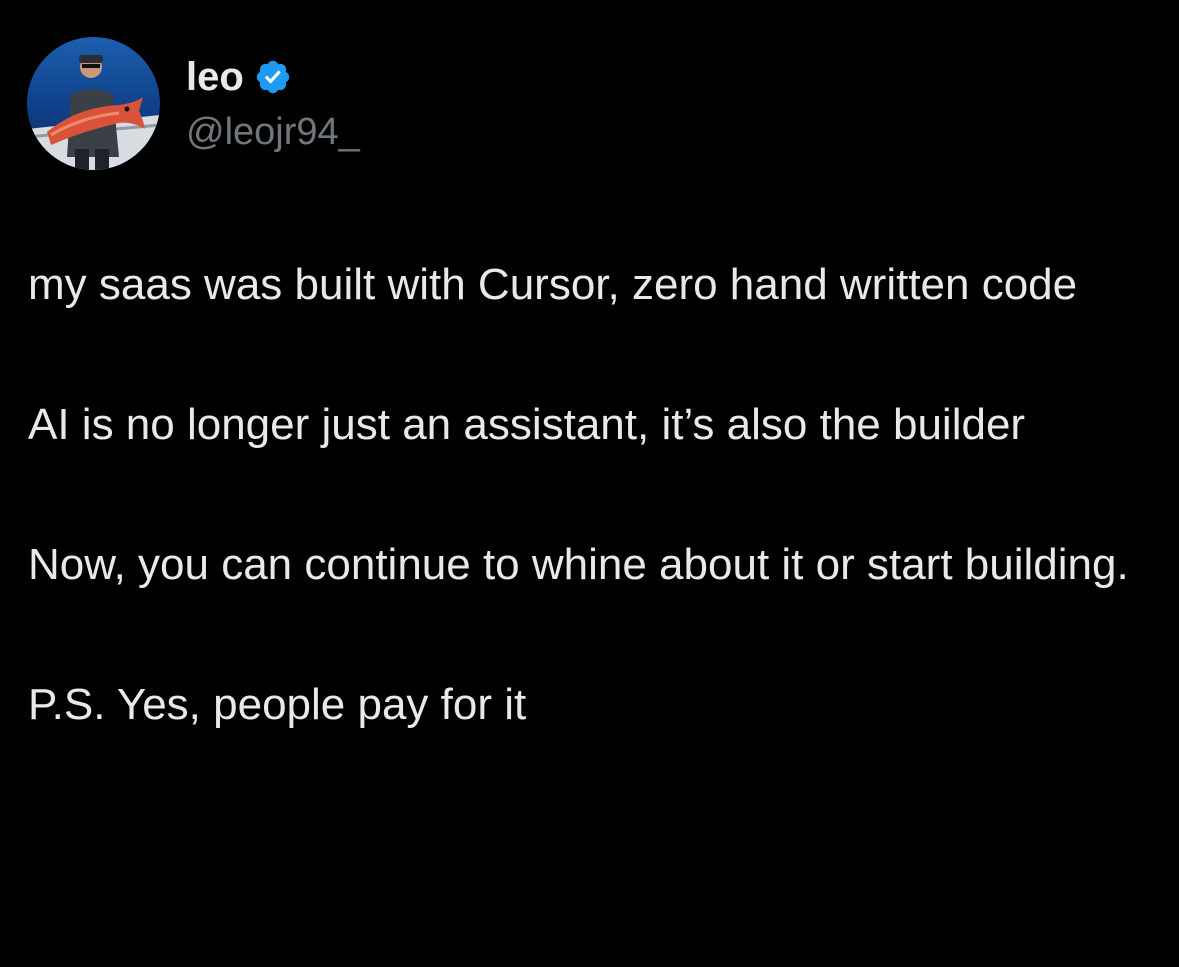 The image size is (1179, 967). Describe the element at coordinates (215, 77) in the screenshot. I see `display-name: leo` at that location.